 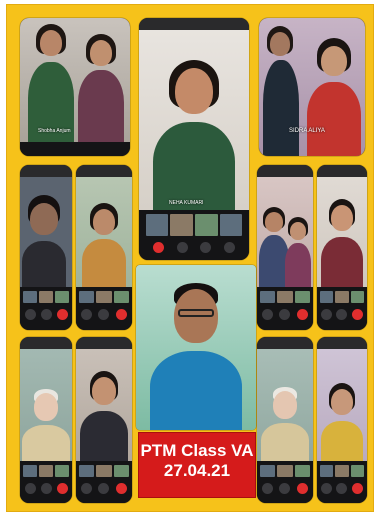 What do you see at coordinates (182, 247) in the screenshot?
I see `mute-icon` at bounding box center [182, 247].